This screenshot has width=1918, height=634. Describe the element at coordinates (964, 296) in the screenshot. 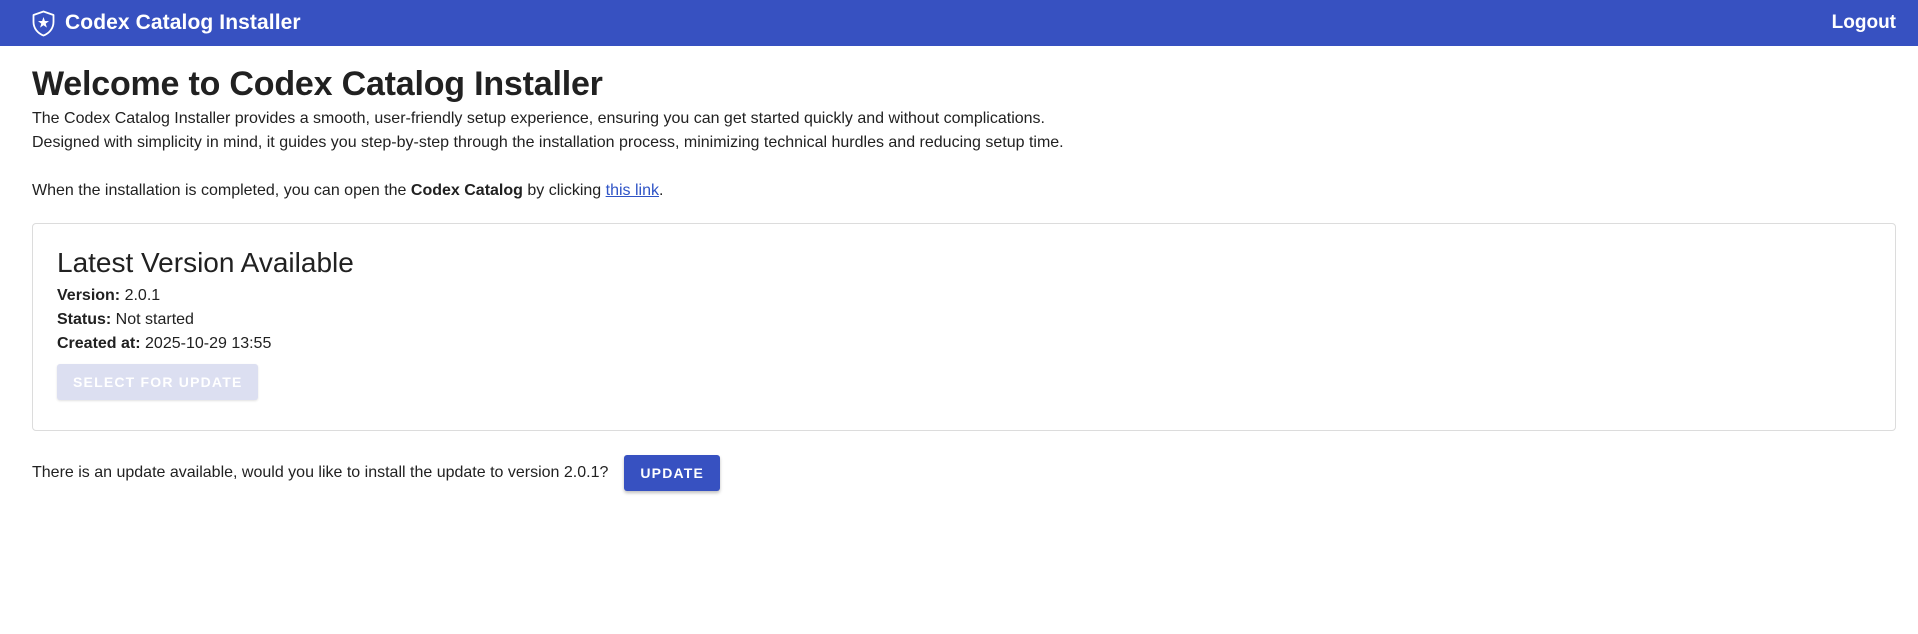

I see `version-field: Version: 2.0.1` at that location.